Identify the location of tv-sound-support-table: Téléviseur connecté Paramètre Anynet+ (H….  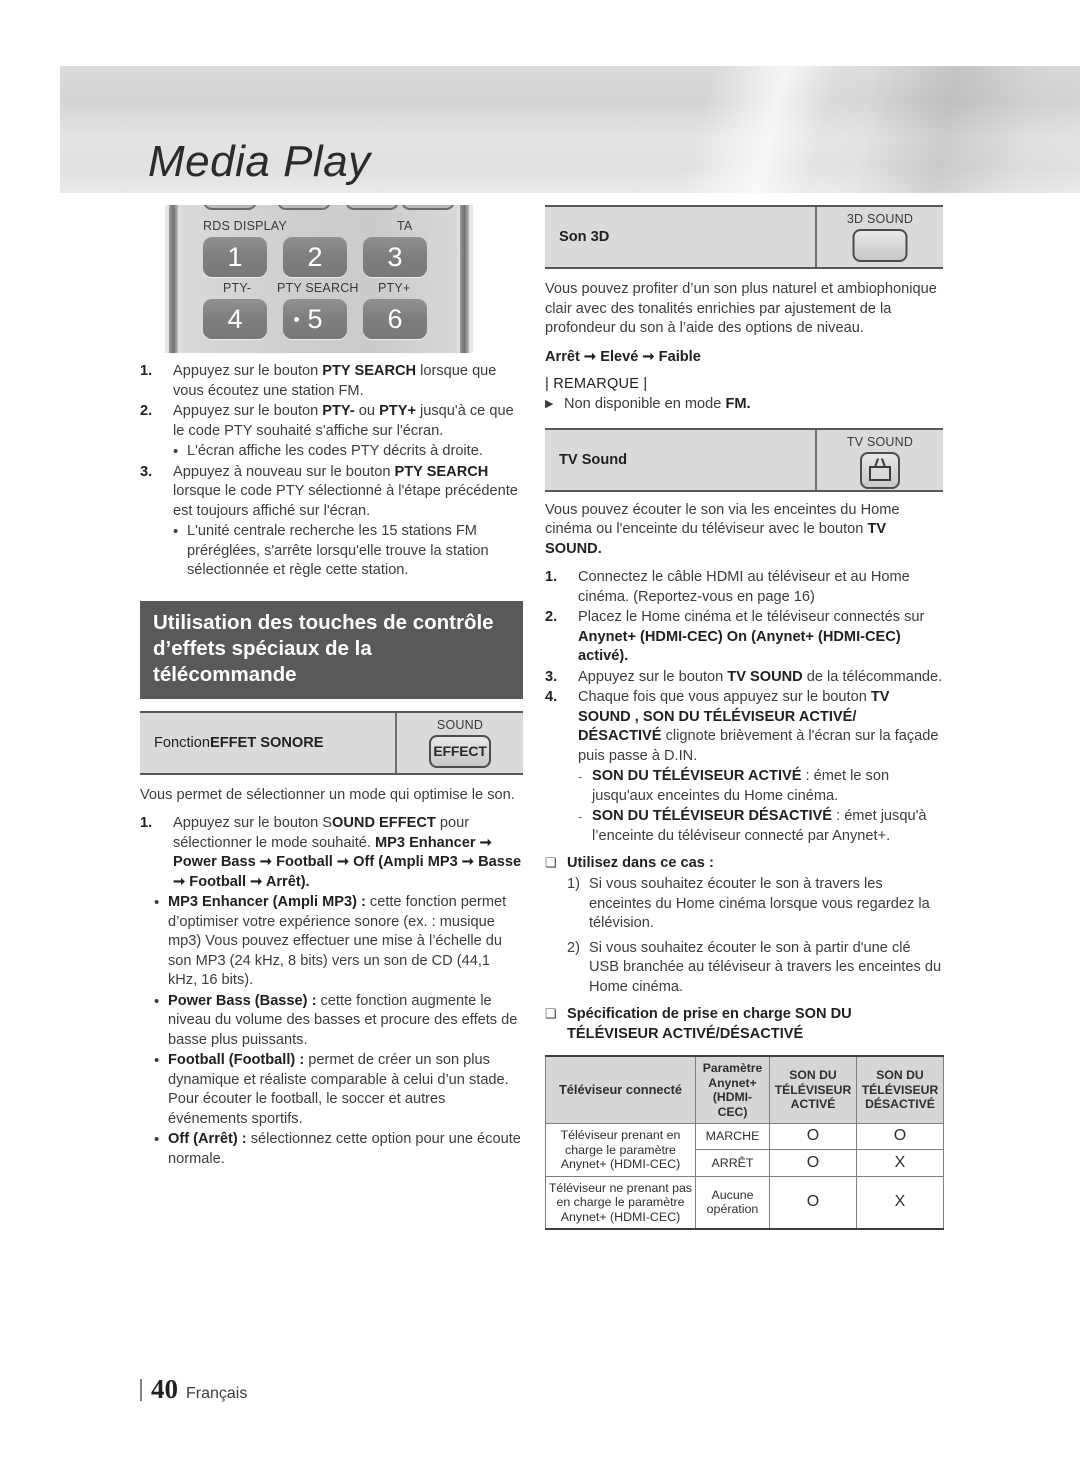
(744, 1142).